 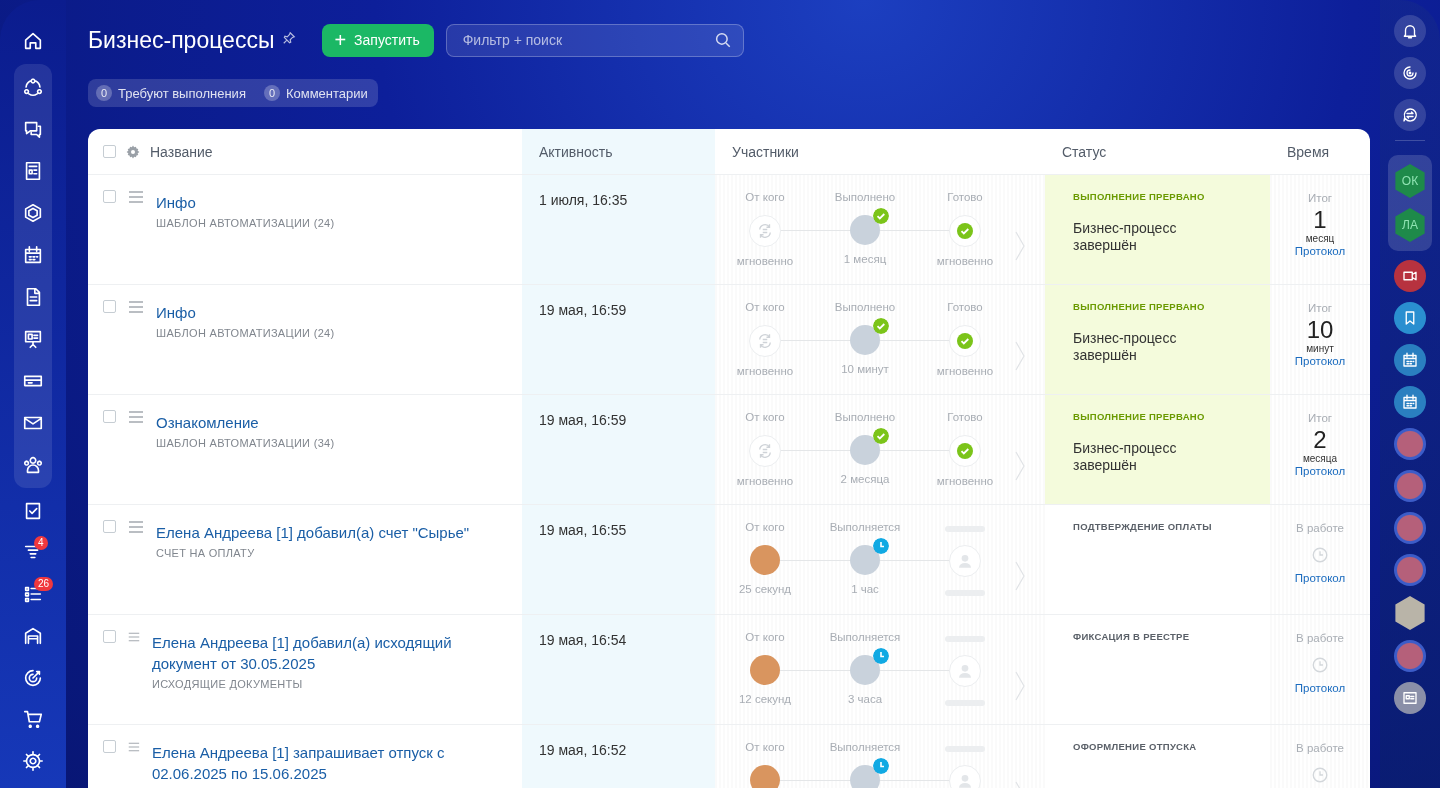 I want to click on list-nav-item: 26, so click(x=33, y=594).